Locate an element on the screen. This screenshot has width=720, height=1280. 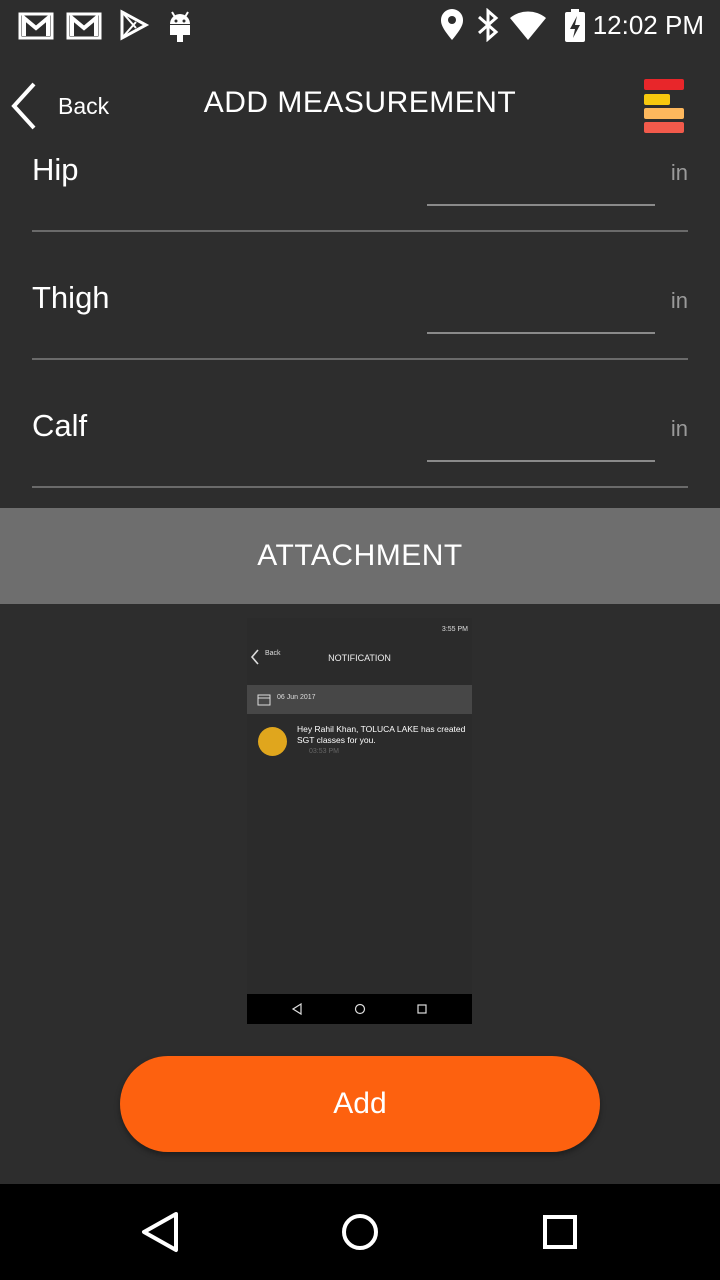
preview-calendar-icon is located at coordinates (264, 700).